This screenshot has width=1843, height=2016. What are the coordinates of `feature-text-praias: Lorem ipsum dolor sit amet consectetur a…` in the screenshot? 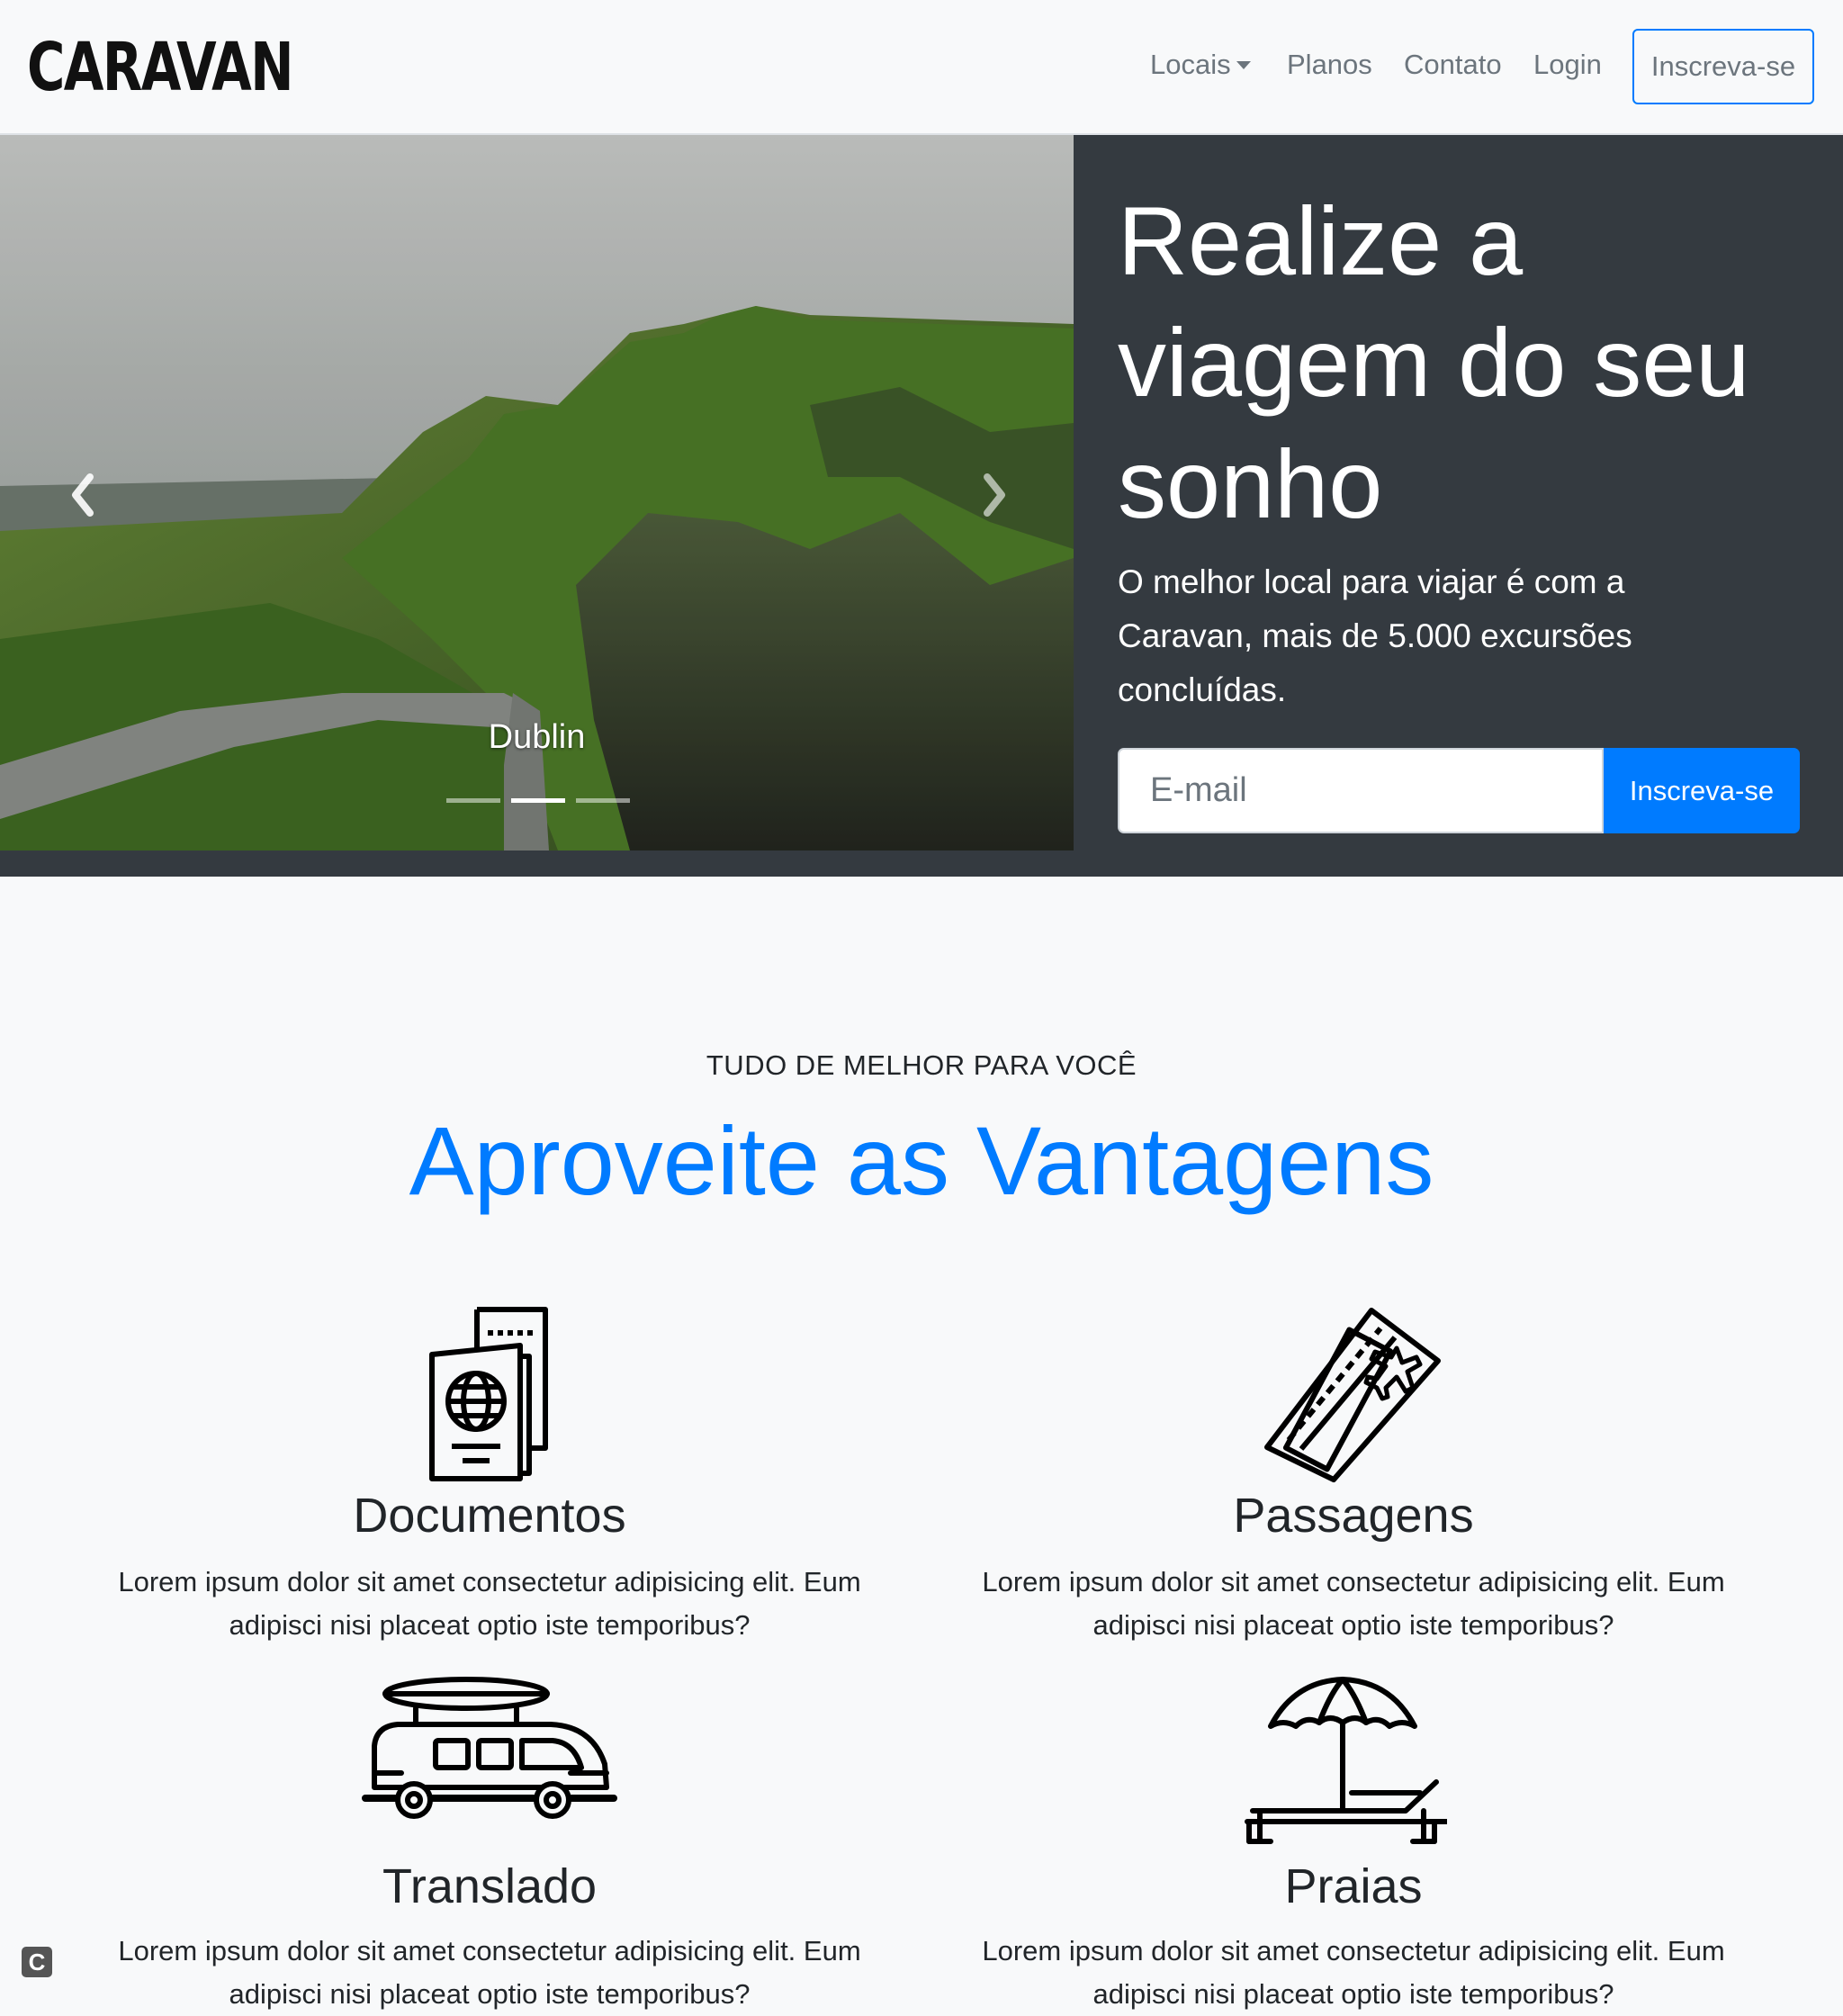 It's located at (1353, 1973).